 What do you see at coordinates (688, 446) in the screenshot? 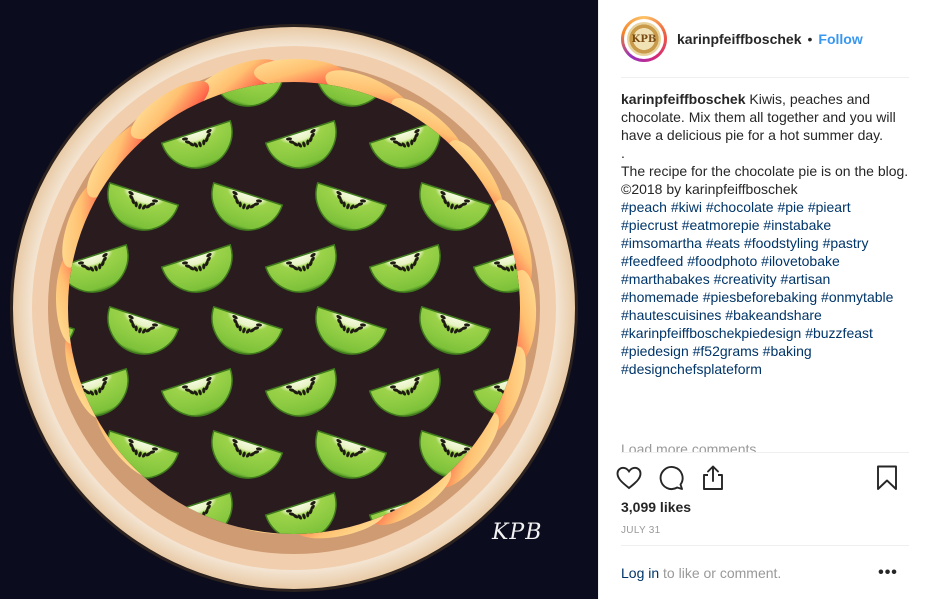
I see `load-more-comments: Load more comments` at bounding box center [688, 446].